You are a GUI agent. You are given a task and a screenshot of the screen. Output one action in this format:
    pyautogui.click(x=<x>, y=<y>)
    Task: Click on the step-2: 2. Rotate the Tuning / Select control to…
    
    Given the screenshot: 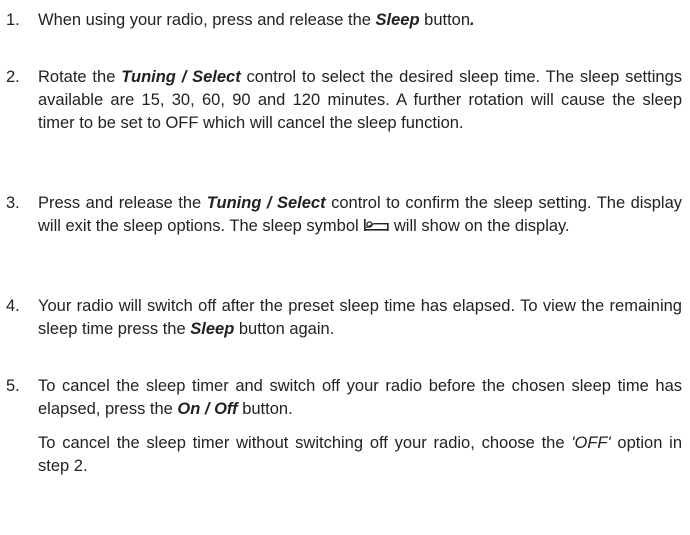 What is the action you would take?
    pyautogui.click(x=344, y=100)
    